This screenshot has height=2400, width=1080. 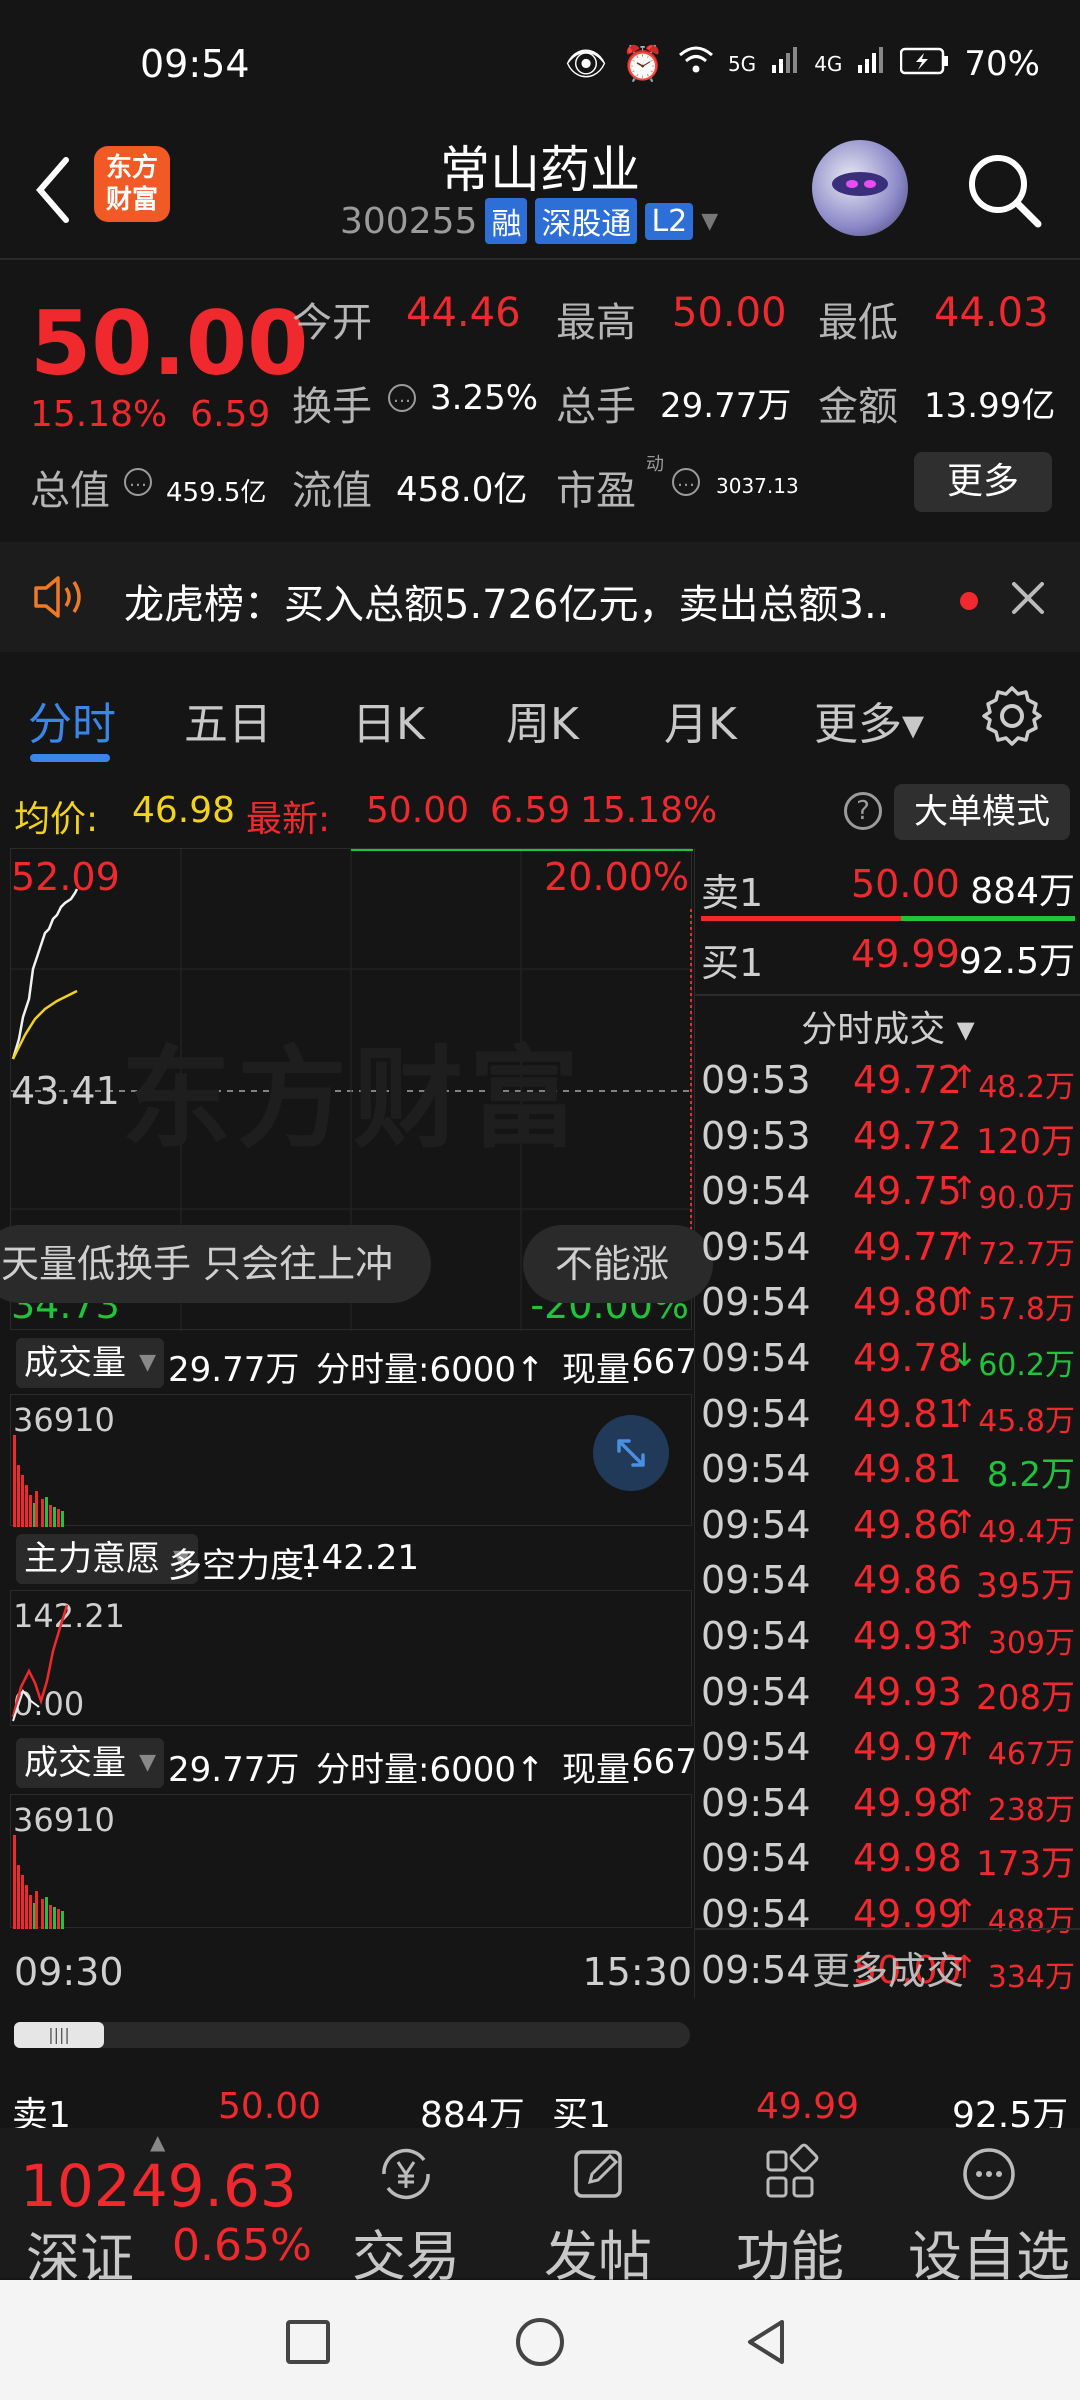 What do you see at coordinates (234, 1370) in the screenshot?
I see `volume-total: 29.77万` at bounding box center [234, 1370].